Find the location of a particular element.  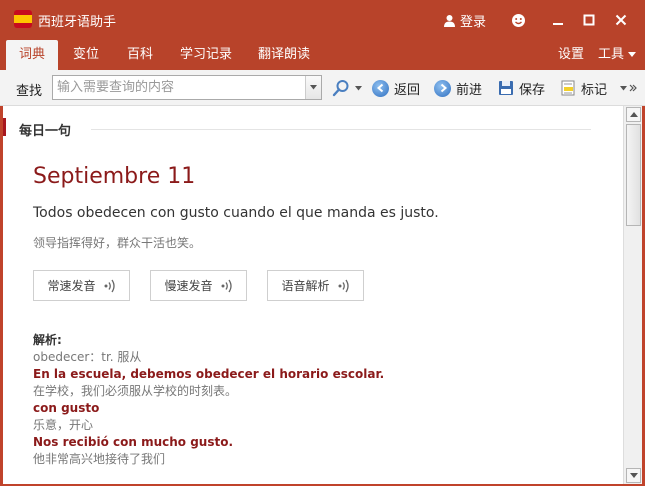

normal-speed-label: 常速发音 is located at coordinates (71, 286).